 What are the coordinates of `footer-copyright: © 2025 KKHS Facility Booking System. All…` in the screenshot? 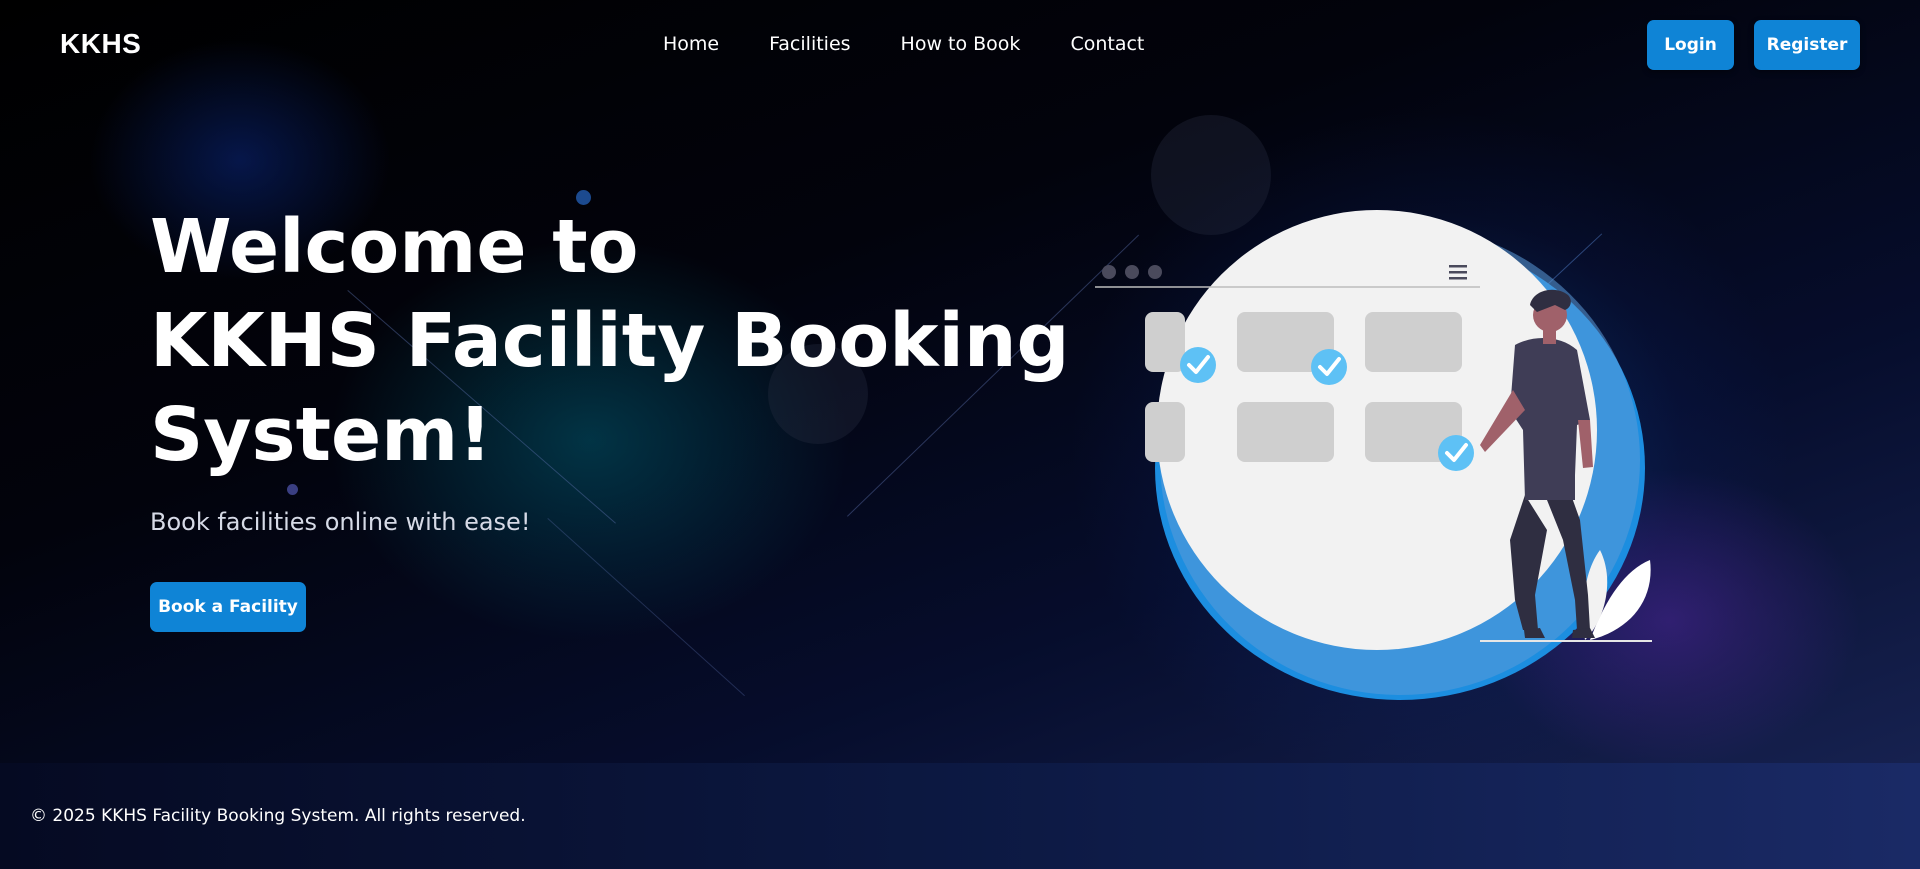 It's located at (278, 816).